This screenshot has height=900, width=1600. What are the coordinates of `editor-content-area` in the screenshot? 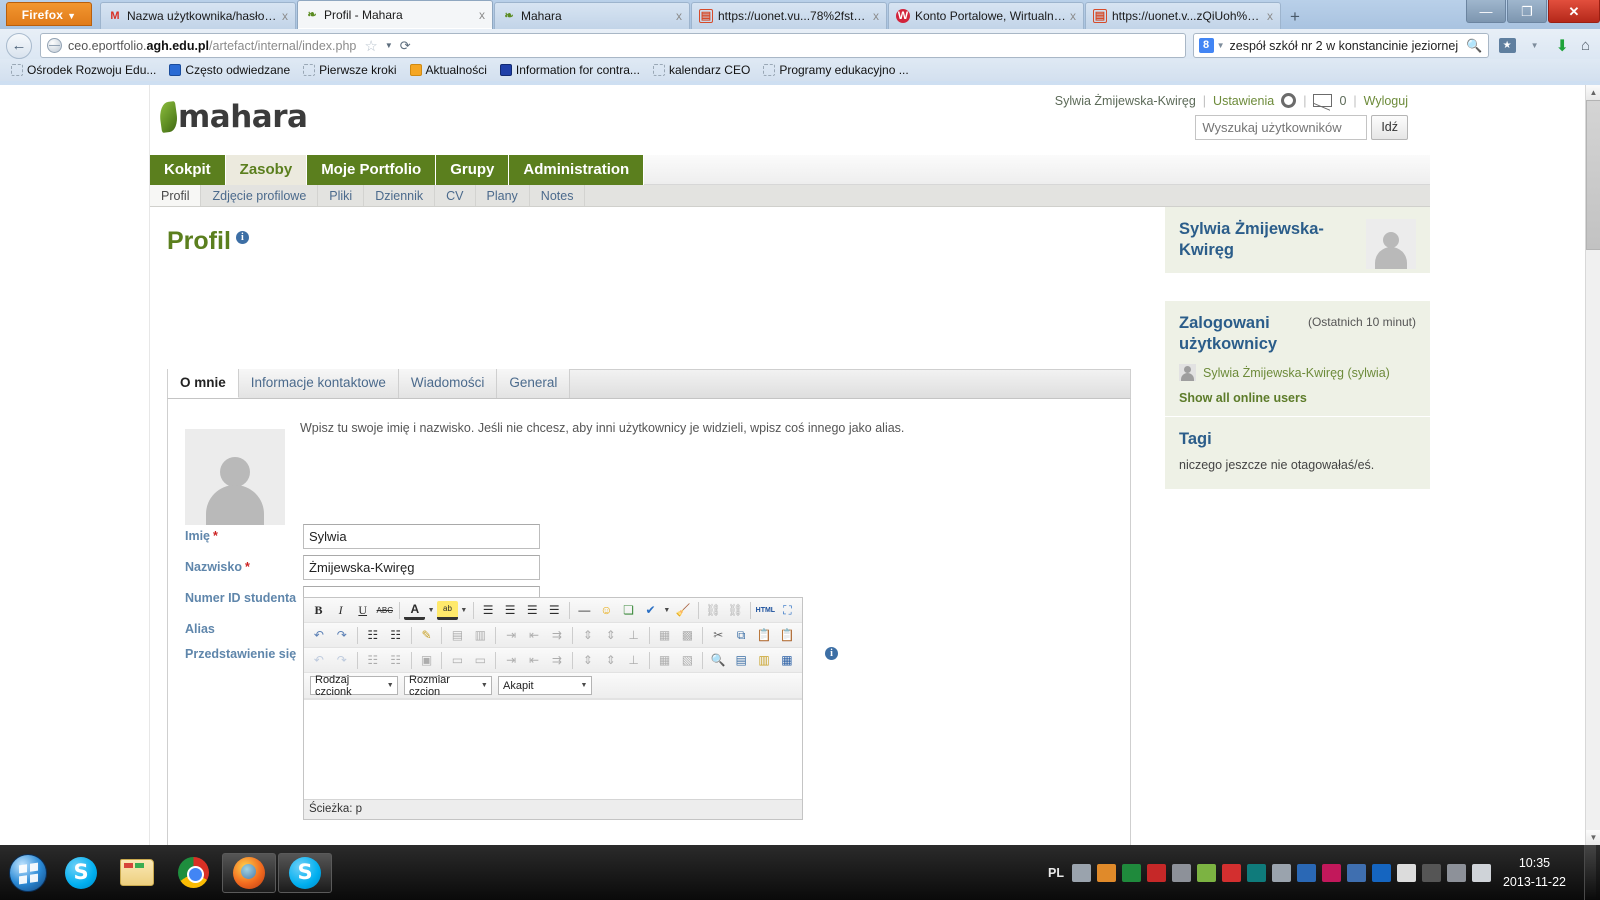 It's located at (553, 749).